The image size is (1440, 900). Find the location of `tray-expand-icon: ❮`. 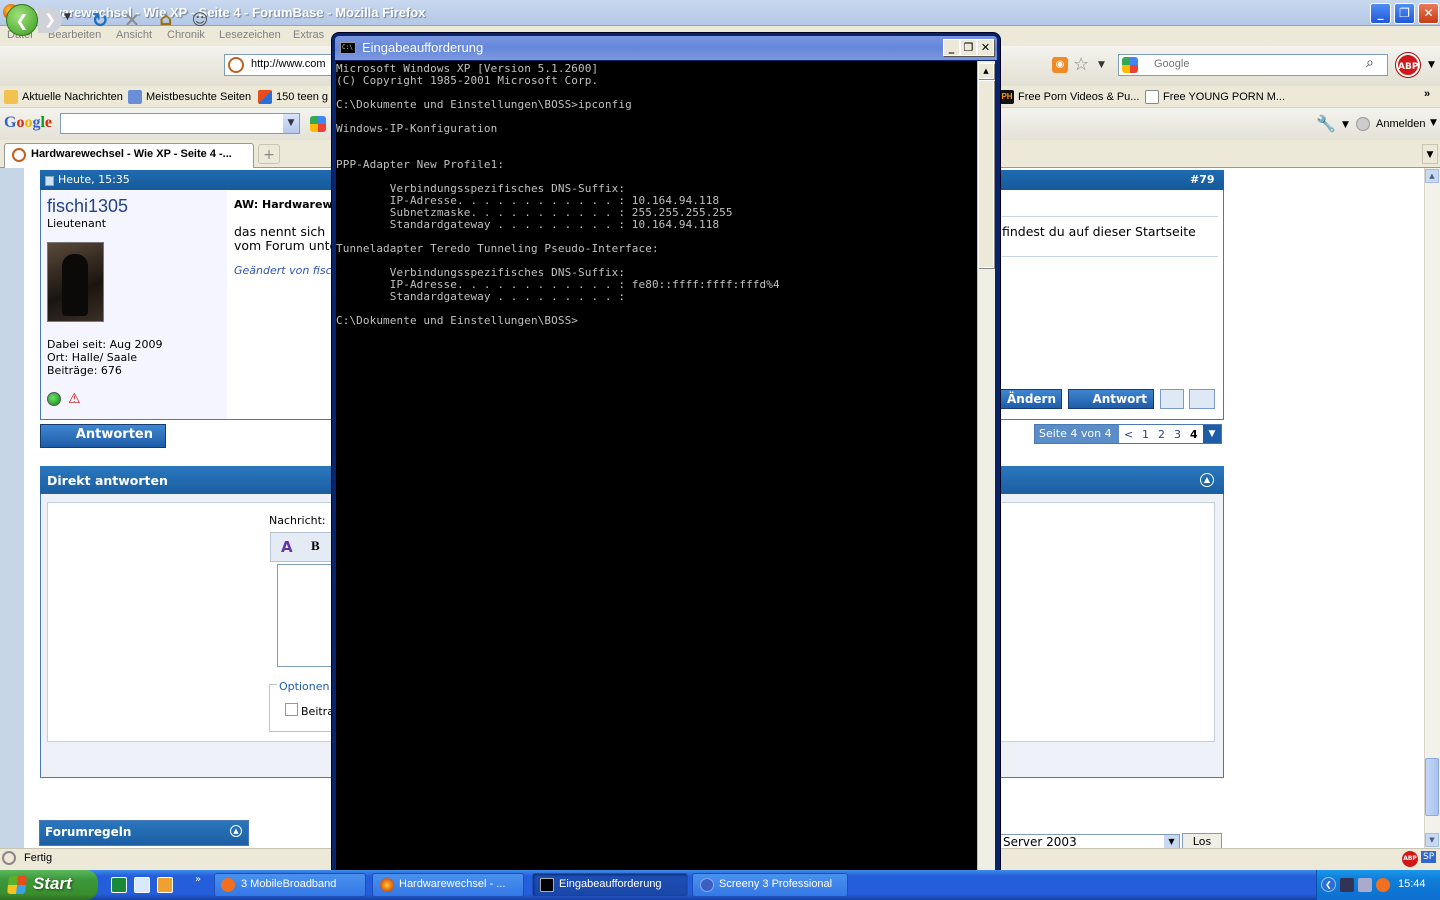

tray-expand-icon: ❮ is located at coordinates (1328, 884).